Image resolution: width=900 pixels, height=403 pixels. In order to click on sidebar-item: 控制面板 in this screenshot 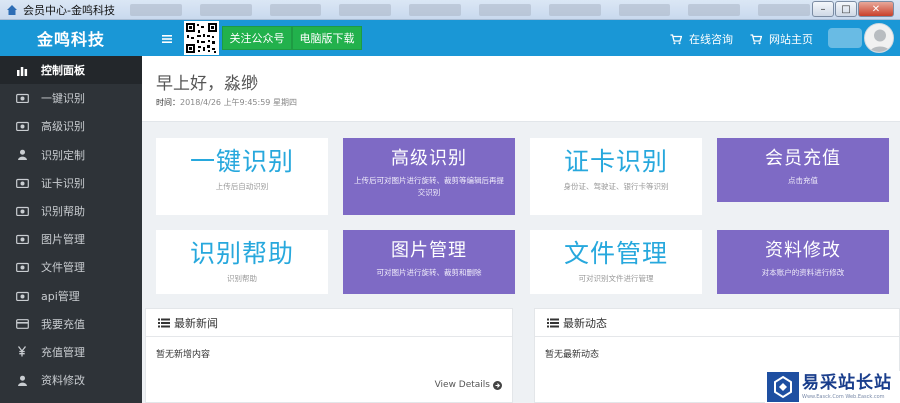, I will do `click(71, 70)`.